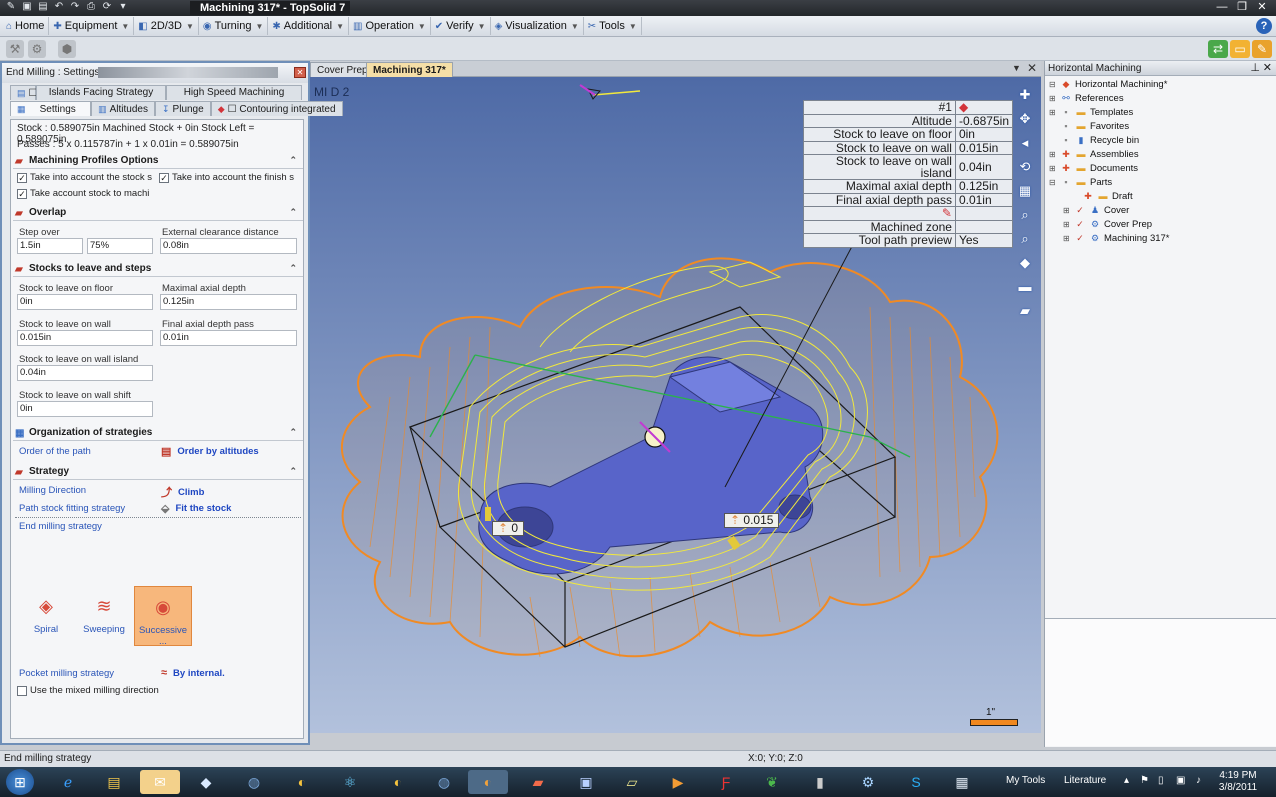  What do you see at coordinates (228, 338) in the screenshot?
I see `final-axial-input: 0.01in` at bounding box center [228, 338].